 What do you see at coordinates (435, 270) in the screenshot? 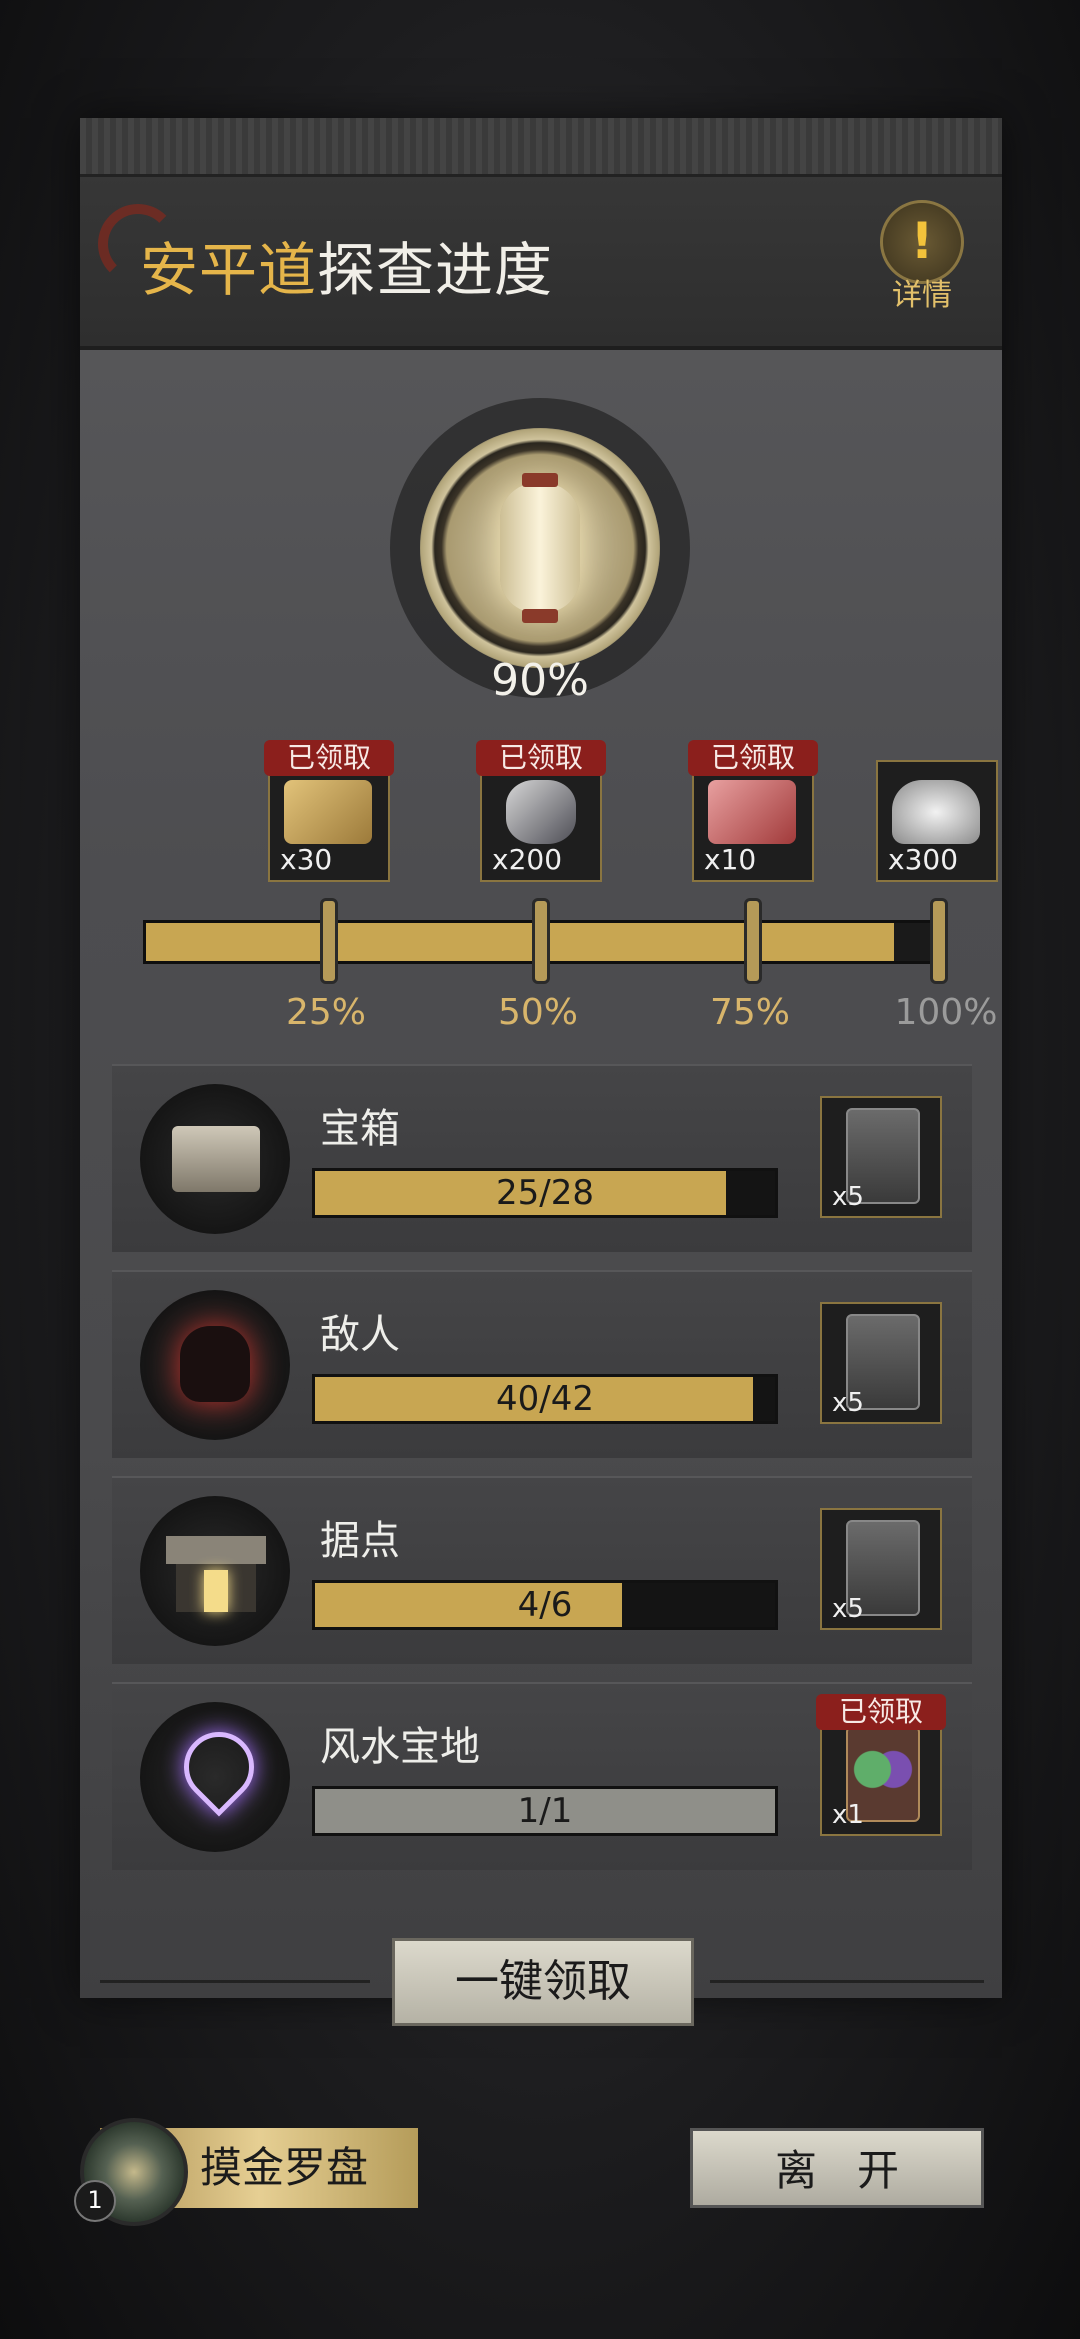
I see `title-suffix: 探查进度` at bounding box center [435, 270].